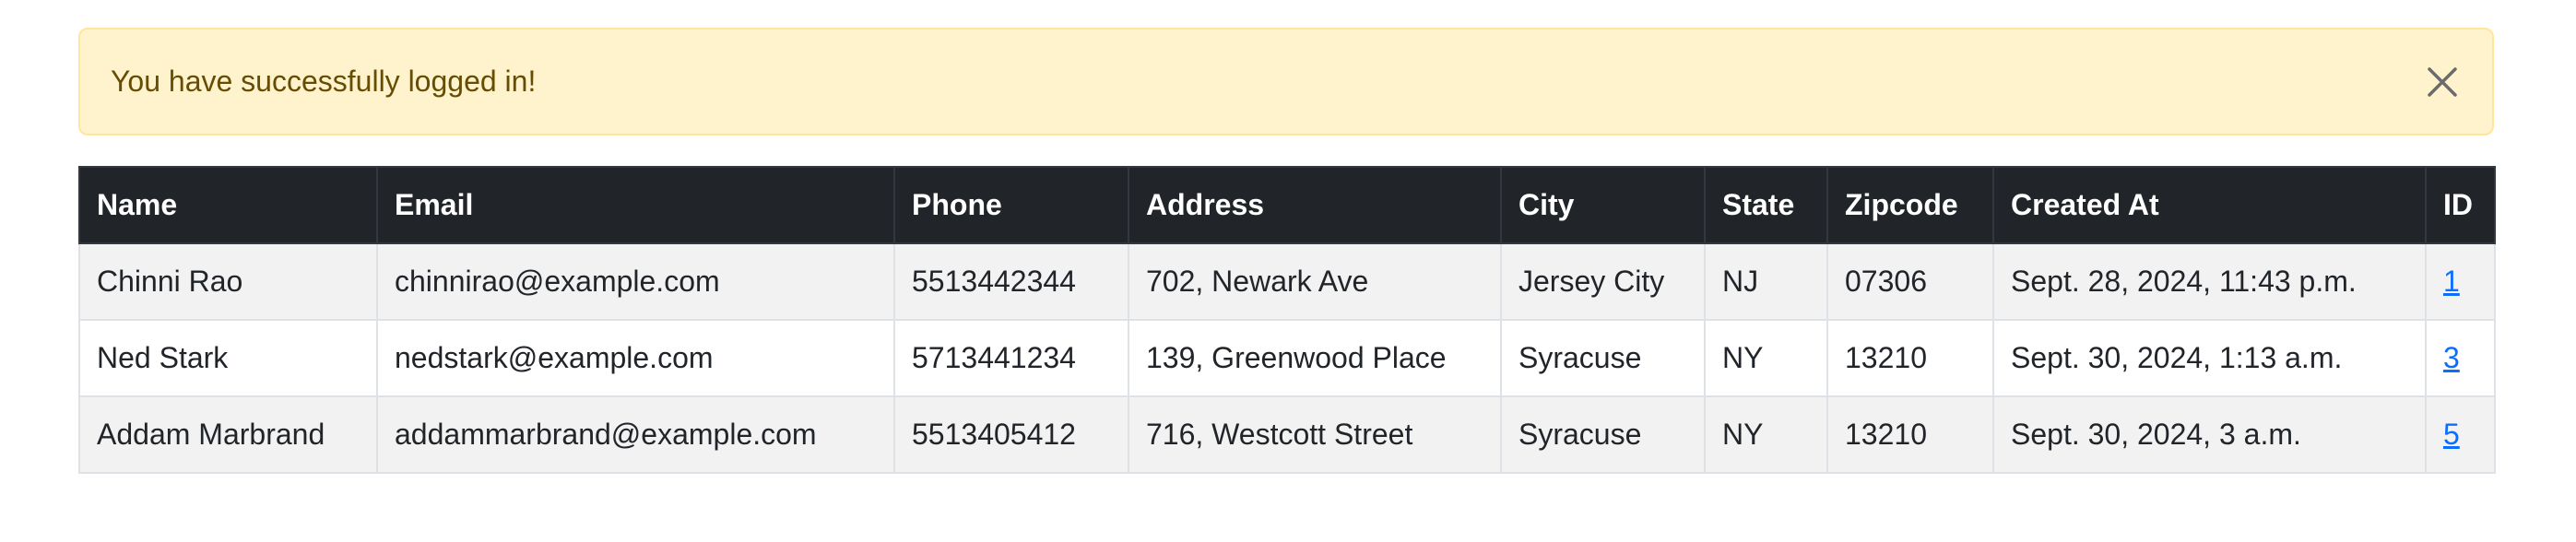 This screenshot has height=542, width=2576. Describe the element at coordinates (228, 281) in the screenshot. I see `cell-name: Chinni Rao` at that location.